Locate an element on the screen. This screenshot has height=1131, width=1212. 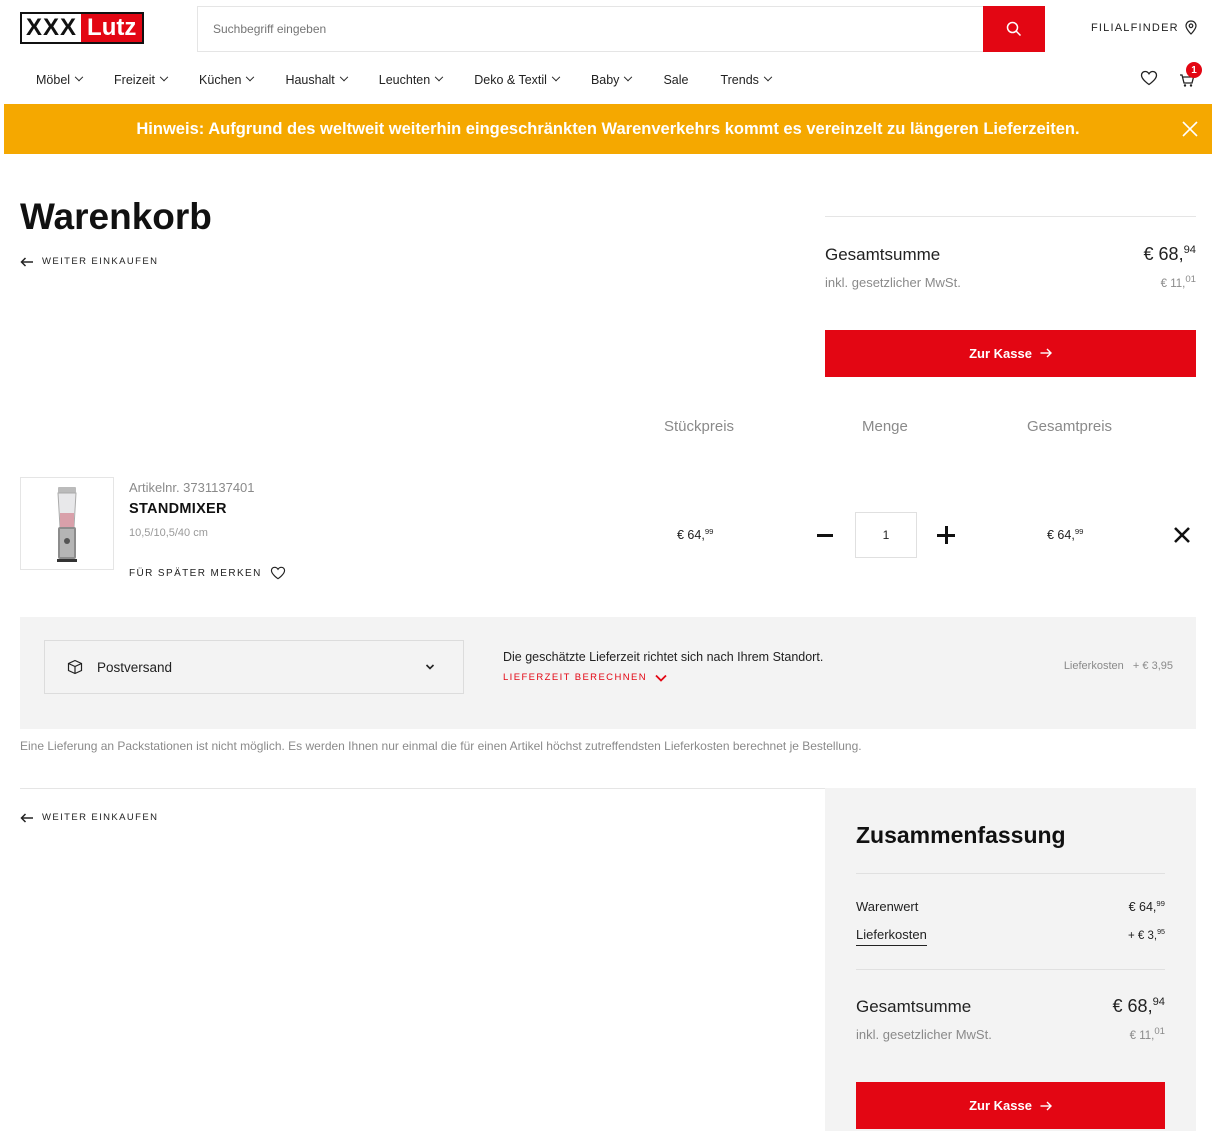
heart-icon is located at coordinates (1149, 78).